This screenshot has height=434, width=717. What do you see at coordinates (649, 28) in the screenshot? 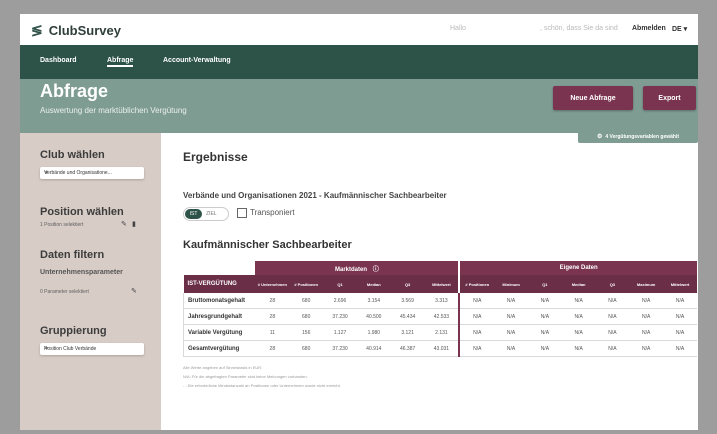
I see `logout-link: Abmelden` at bounding box center [649, 28].